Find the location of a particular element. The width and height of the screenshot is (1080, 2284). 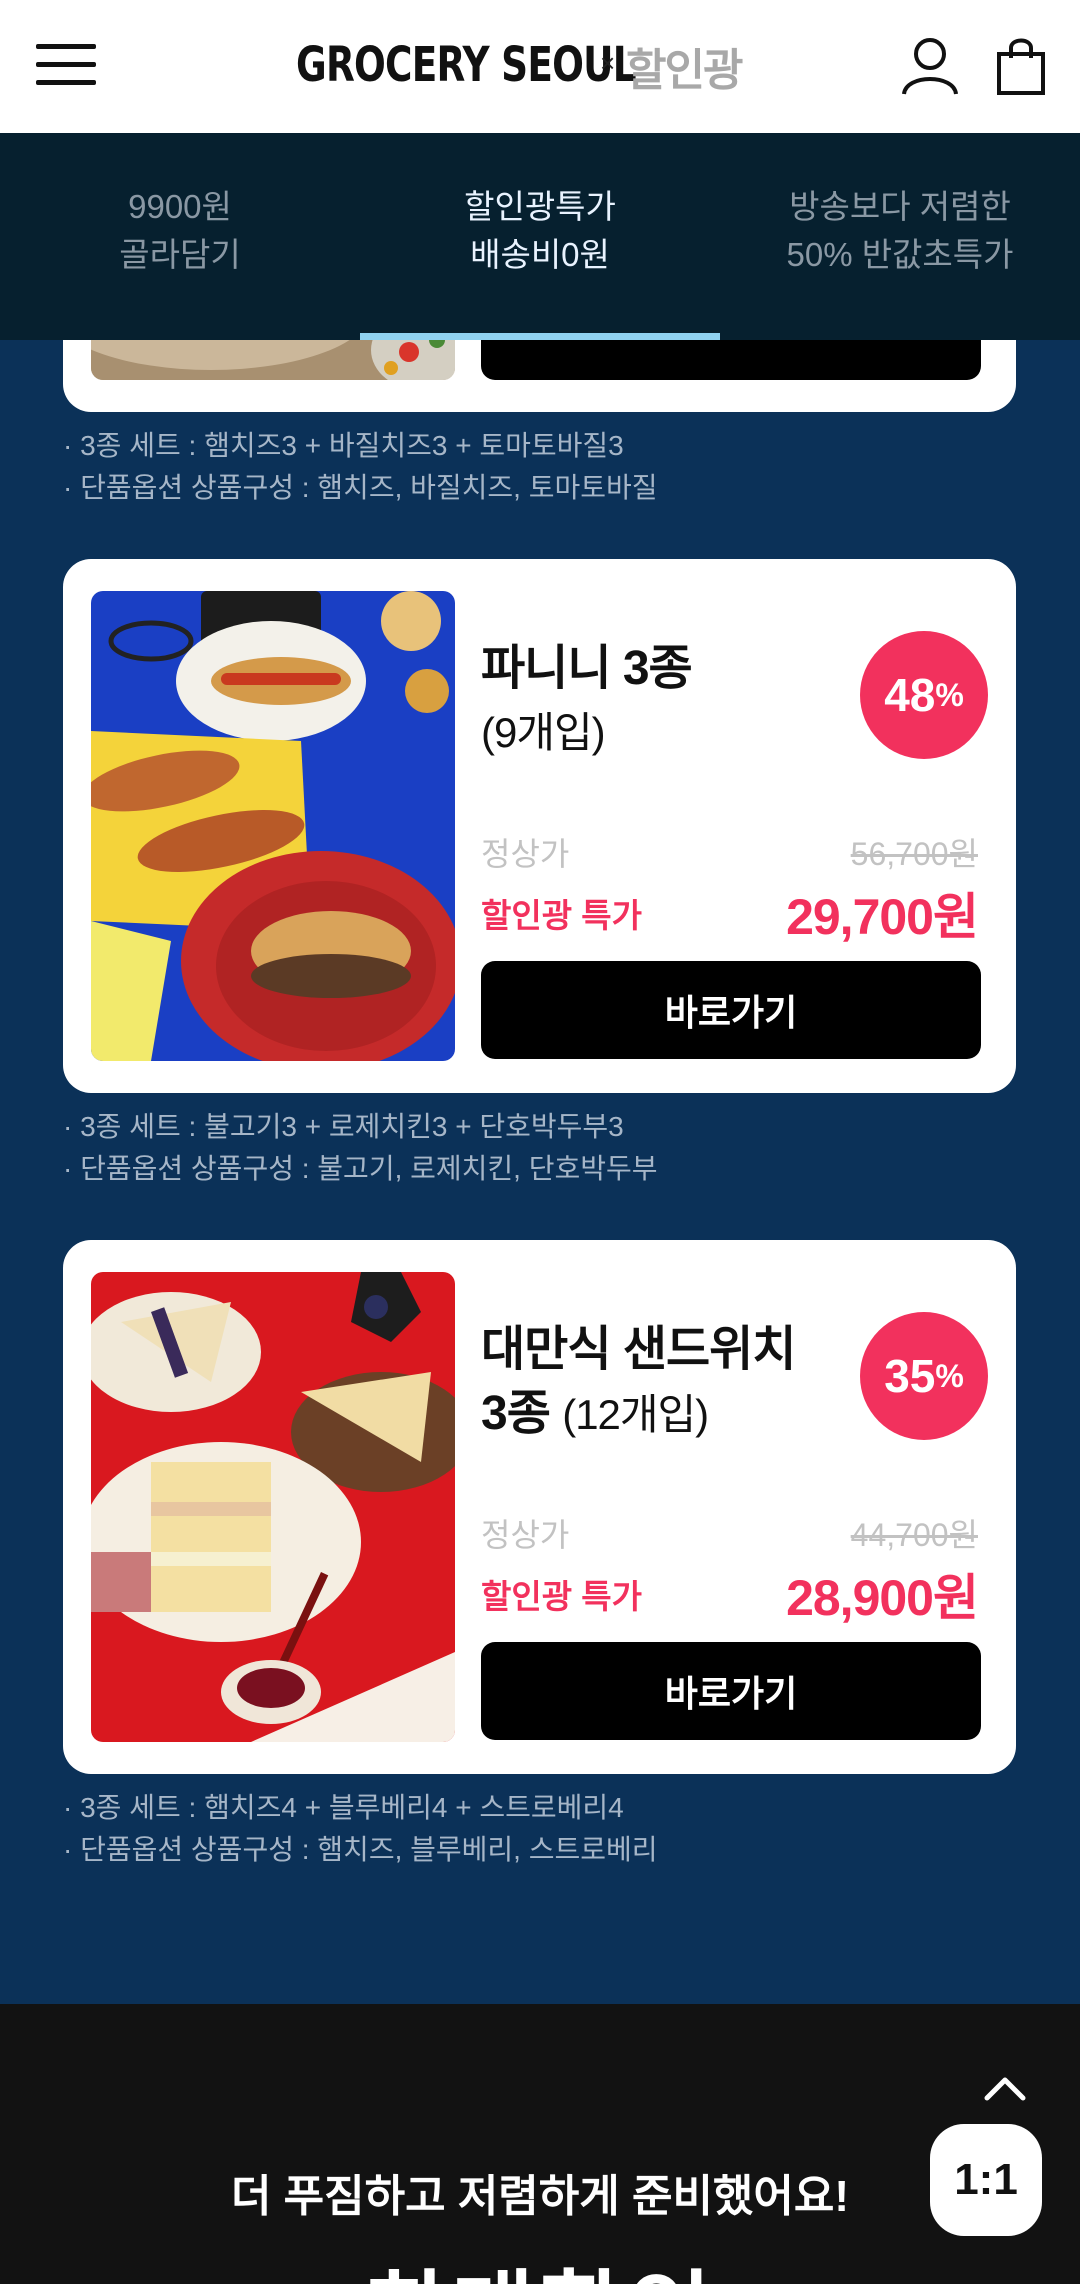

tab-label-line2: 배송비0원 is located at coordinates (540, 254).